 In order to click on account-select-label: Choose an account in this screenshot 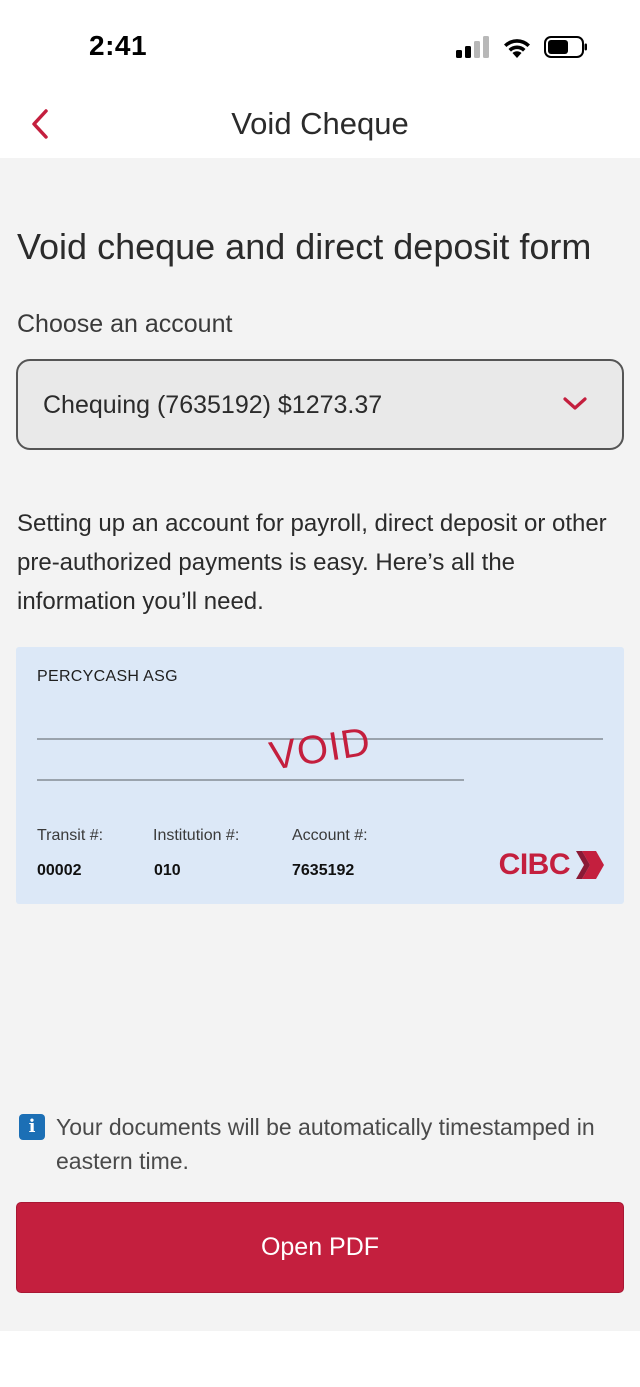, I will do `click(125, 324)`.